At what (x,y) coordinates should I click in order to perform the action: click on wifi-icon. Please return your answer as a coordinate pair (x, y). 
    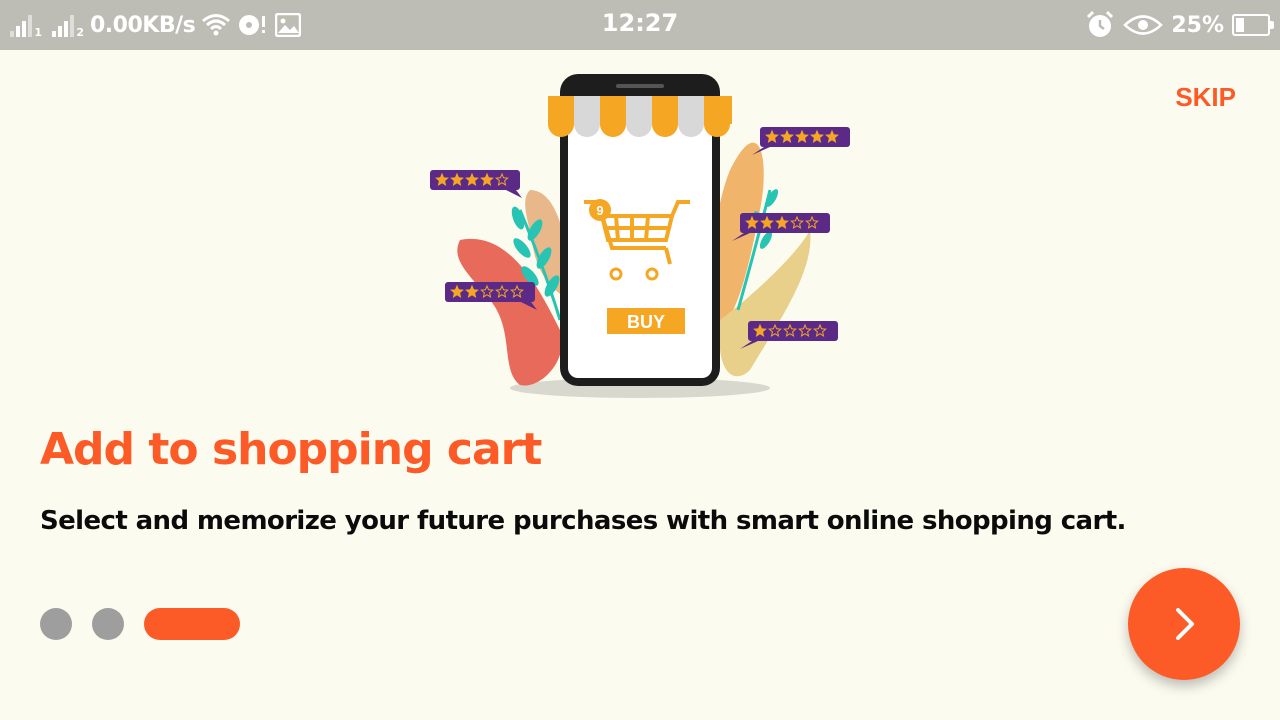
    Looking at the image, I should click on (216, 25).